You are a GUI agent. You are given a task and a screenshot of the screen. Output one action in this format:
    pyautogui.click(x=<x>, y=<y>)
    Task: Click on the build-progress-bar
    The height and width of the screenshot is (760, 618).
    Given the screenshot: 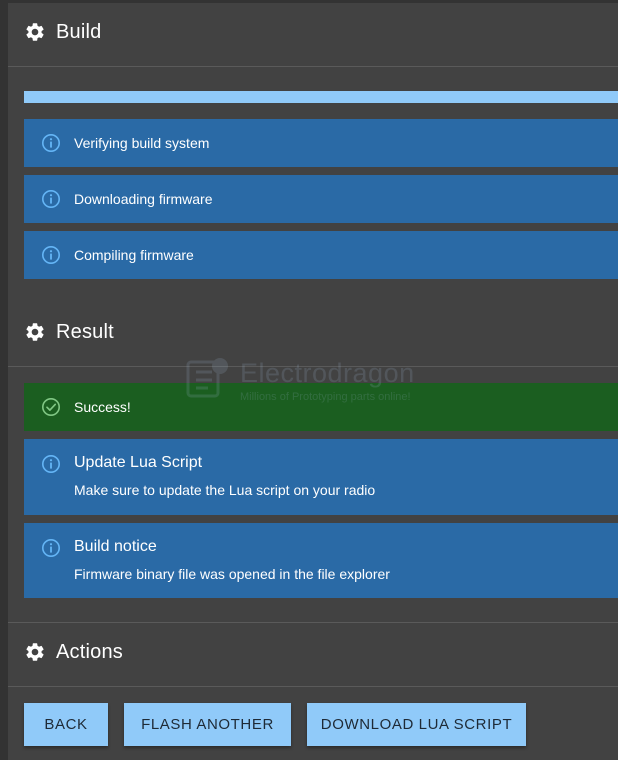 What is the action you would take?
    pyautogui.click(x=321, y=97)
    